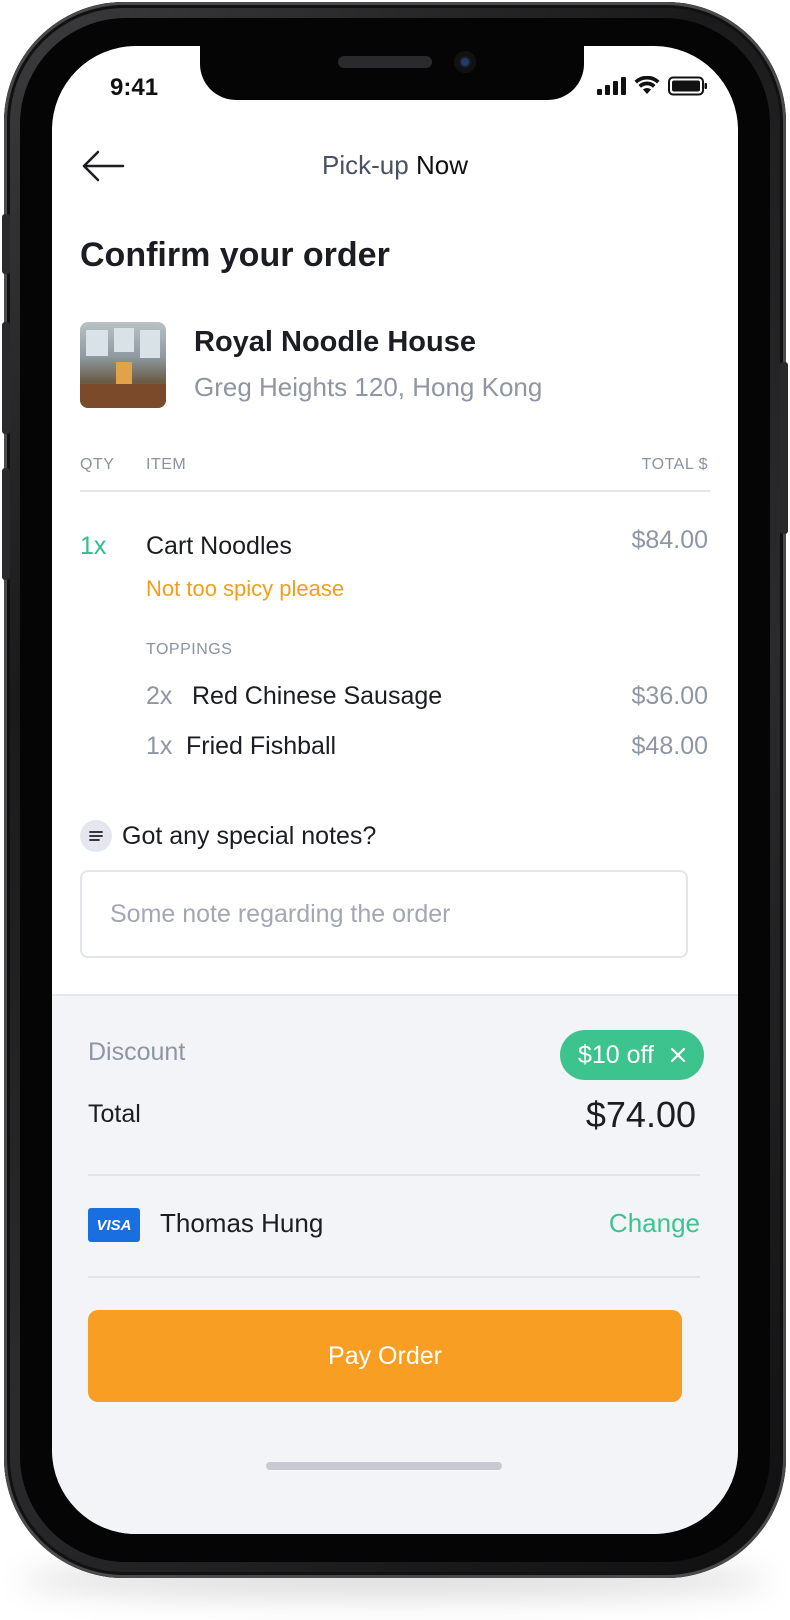  What do you see at coordinates (647, 85) in the screenshot?
I see `wifi-icon` at bounding box center [647, 85].